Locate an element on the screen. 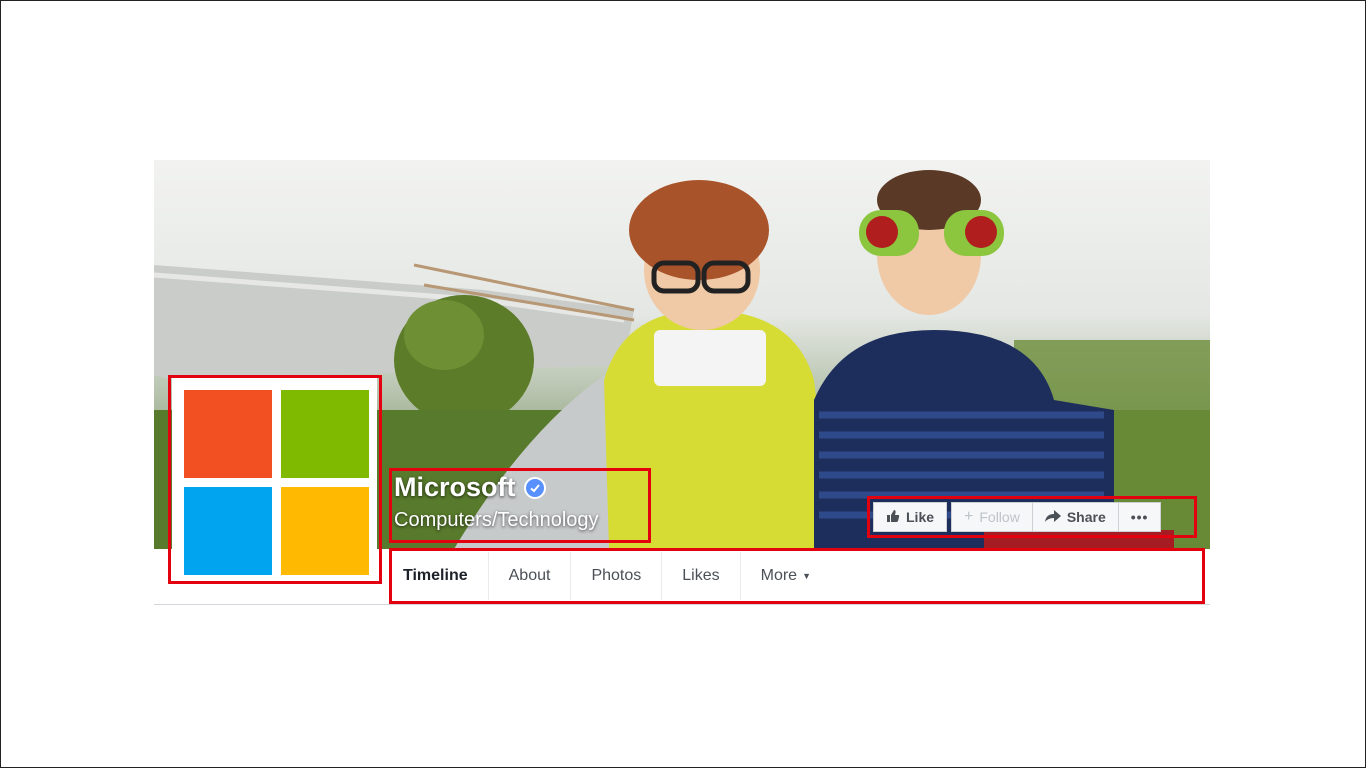 The width and height of the screenshot is (1366, 768). highlight-tabs is located at coordinates (797, 576).